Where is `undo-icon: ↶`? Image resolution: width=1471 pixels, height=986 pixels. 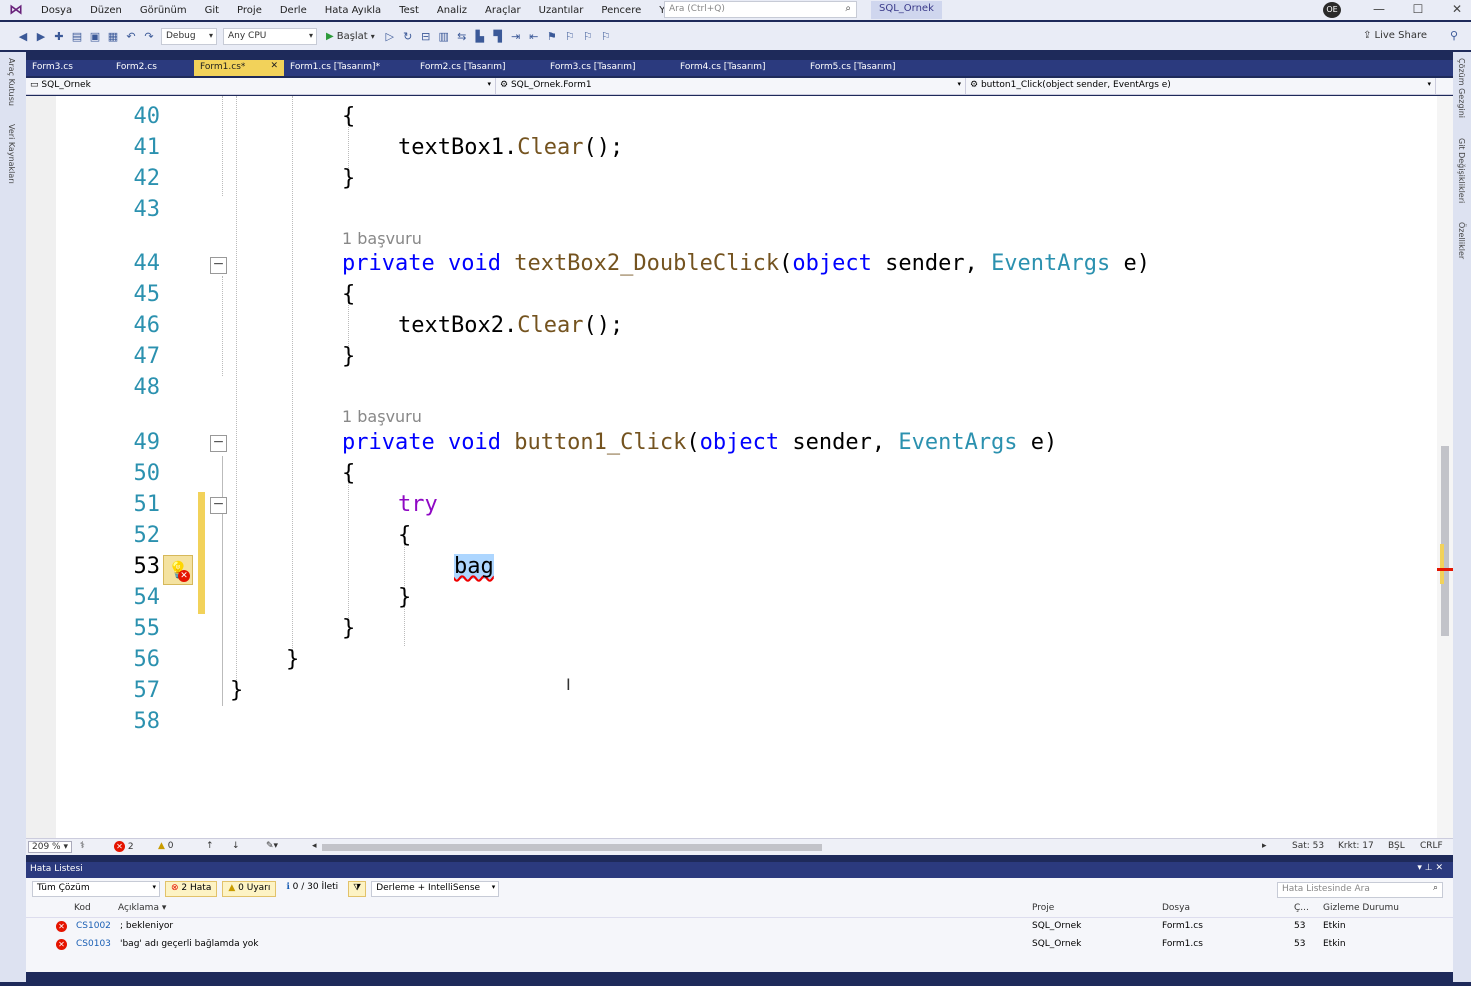
undo-icon: ↶ is located at coordinates (131, 36).